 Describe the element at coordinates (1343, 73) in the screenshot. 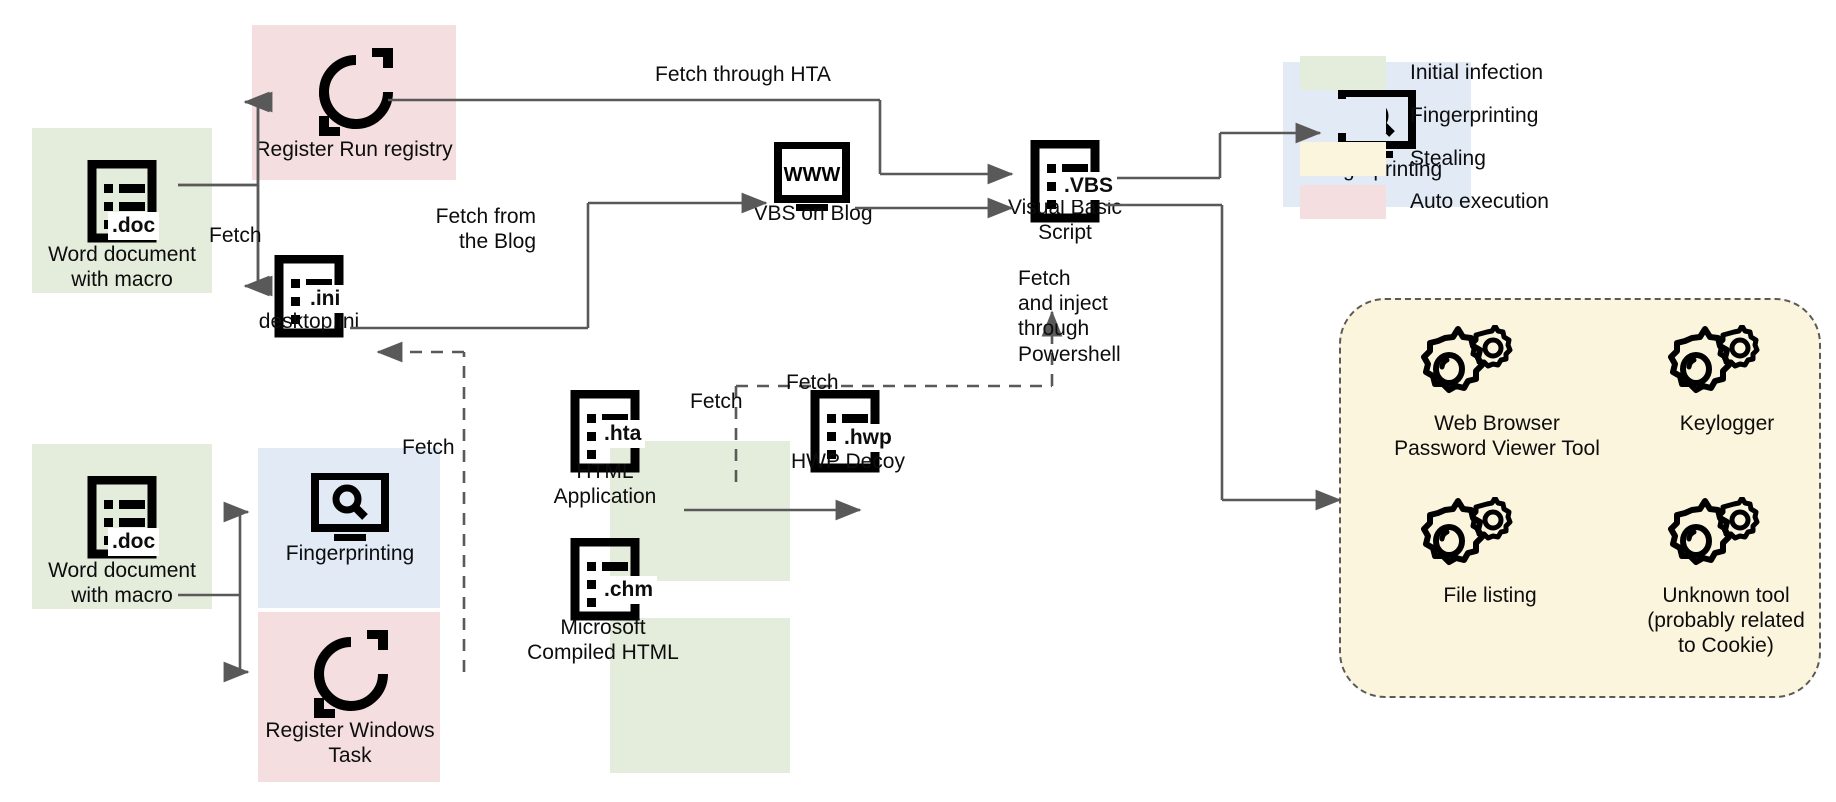

I see `legend-swatch-initial-infection` at that location.